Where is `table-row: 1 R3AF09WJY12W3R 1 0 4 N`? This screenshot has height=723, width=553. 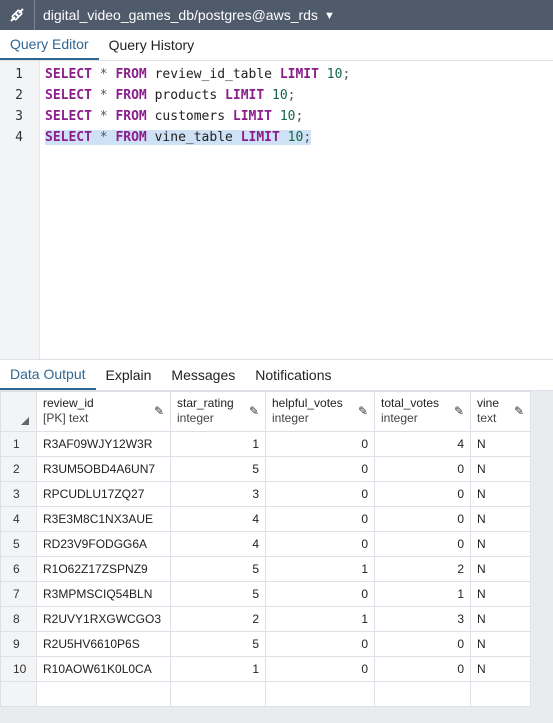 table-row: 1 R3AF09WJY12W3R 1 0 4 N is located at coordinates (265, 444).